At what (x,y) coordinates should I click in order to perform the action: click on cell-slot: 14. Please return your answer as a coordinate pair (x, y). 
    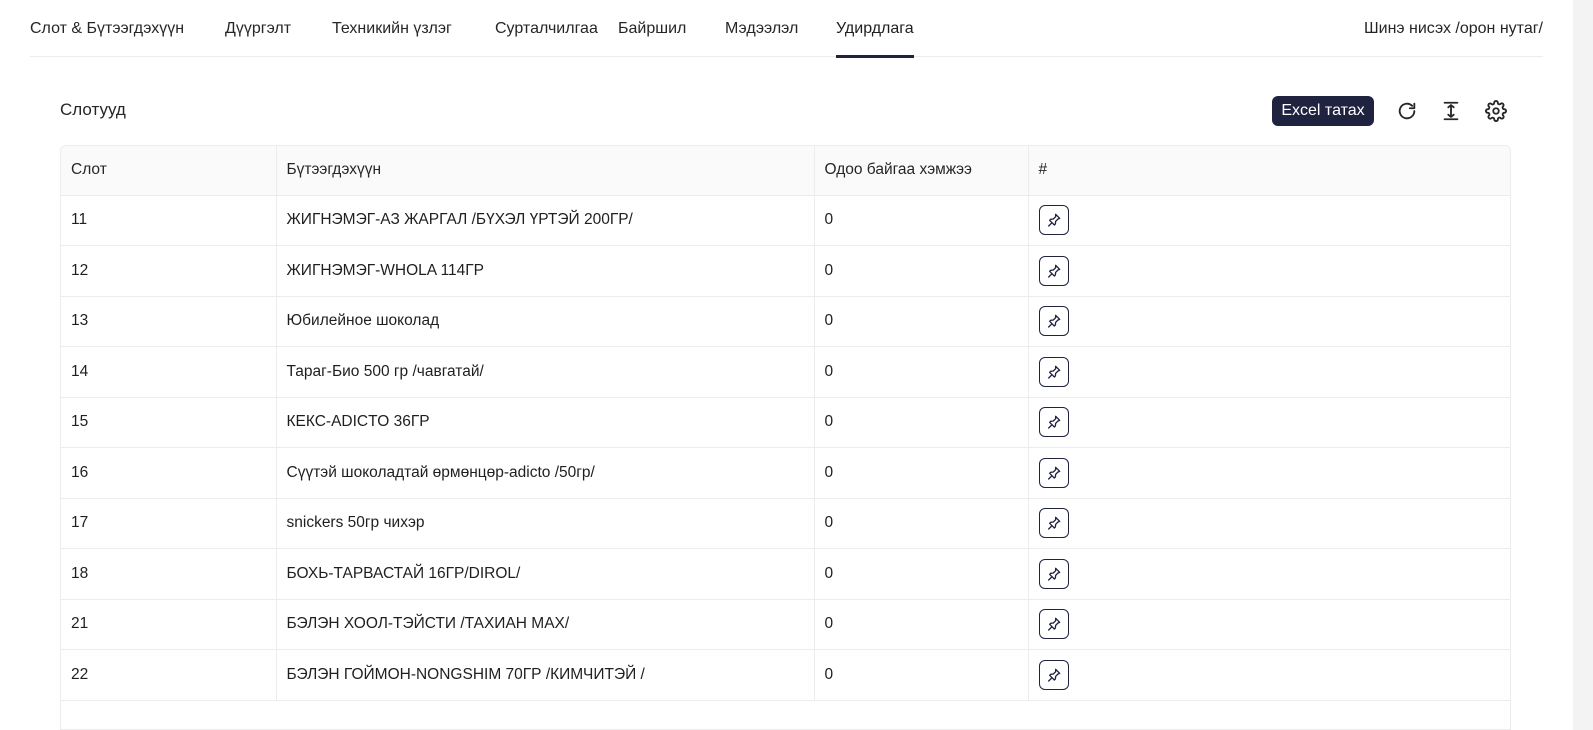
    Looking at the image, I should click on (169, 372).